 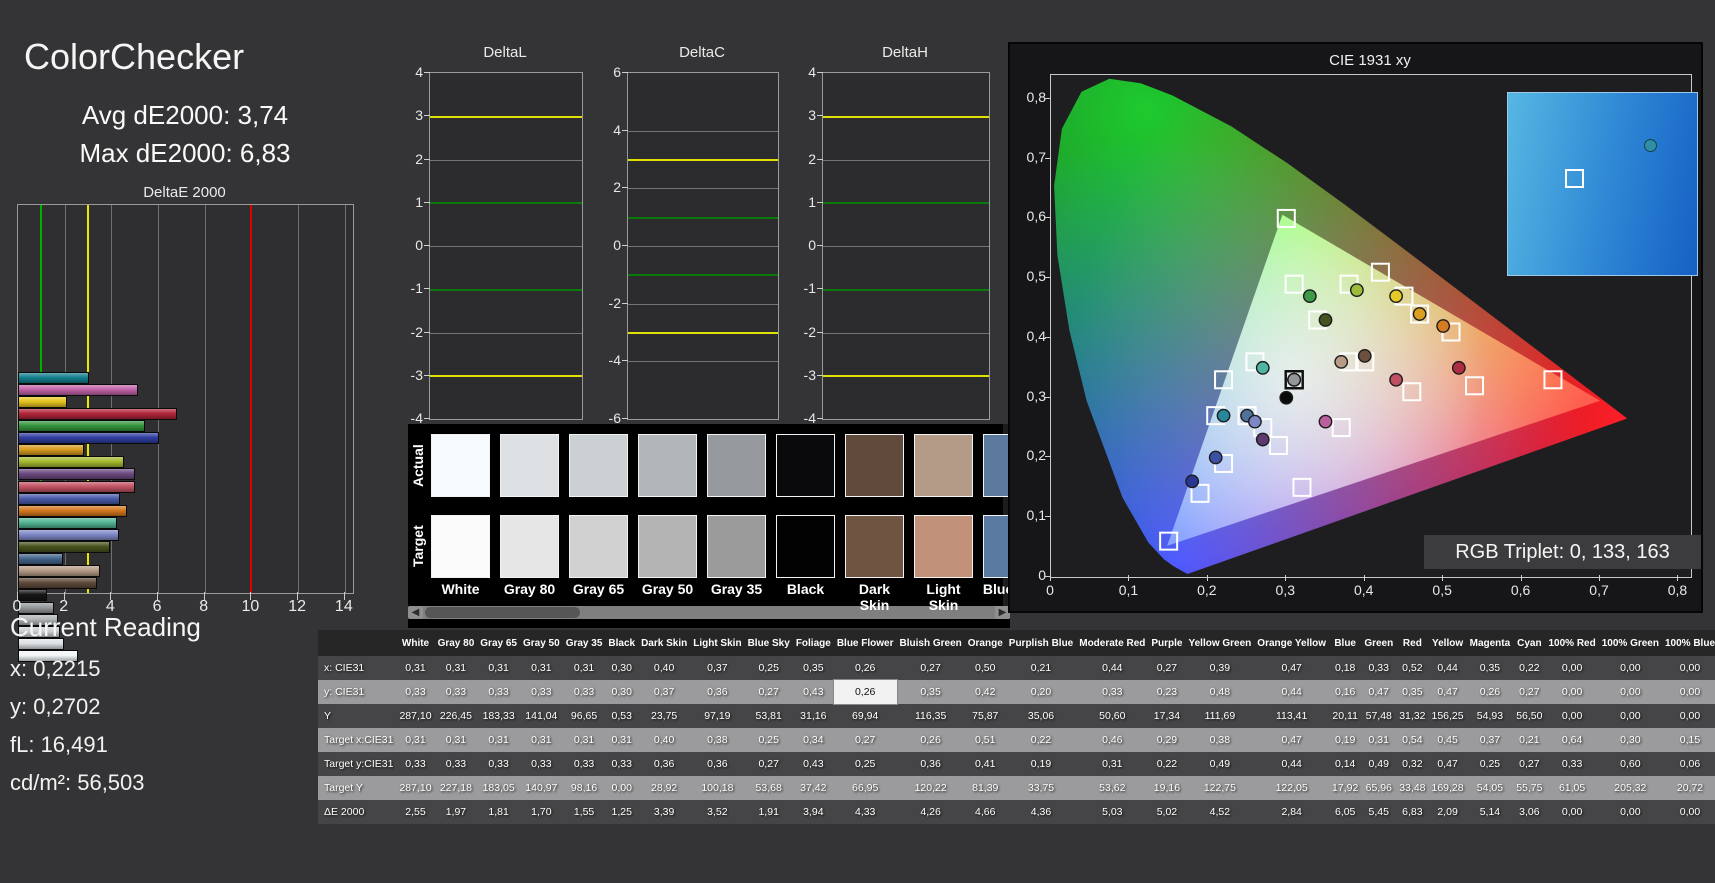 What do you see at coordinates (717, 812) in the screenshot?
I see `value-cell: 3,52` at bounding box center [717, 812].